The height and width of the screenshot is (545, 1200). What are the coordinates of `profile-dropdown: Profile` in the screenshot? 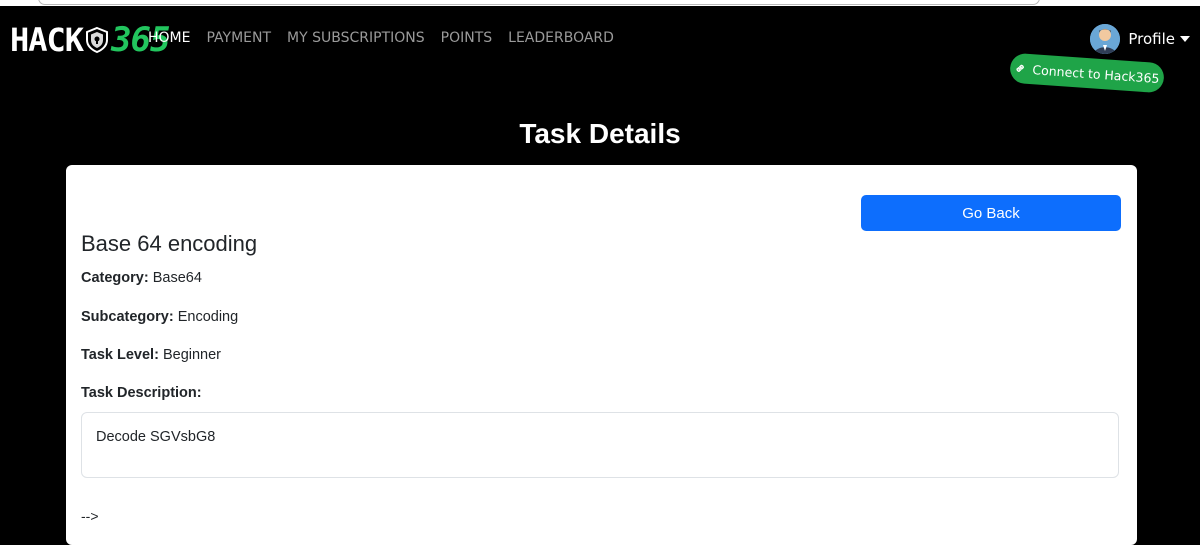 It's located at (1140, 39).